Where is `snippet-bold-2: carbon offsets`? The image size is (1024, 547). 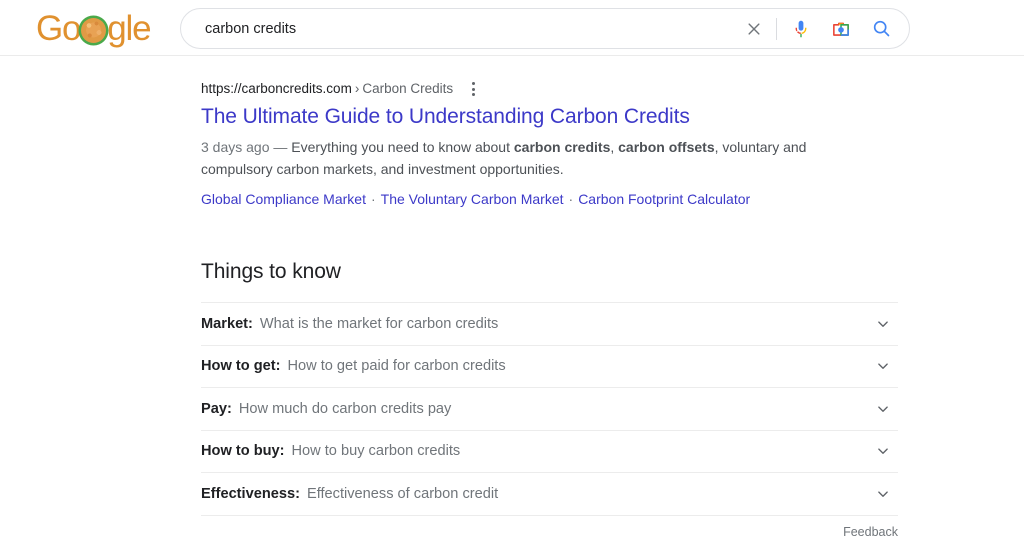
snippet-bold-2: carbon offsets is located at coordinates (666, 147).